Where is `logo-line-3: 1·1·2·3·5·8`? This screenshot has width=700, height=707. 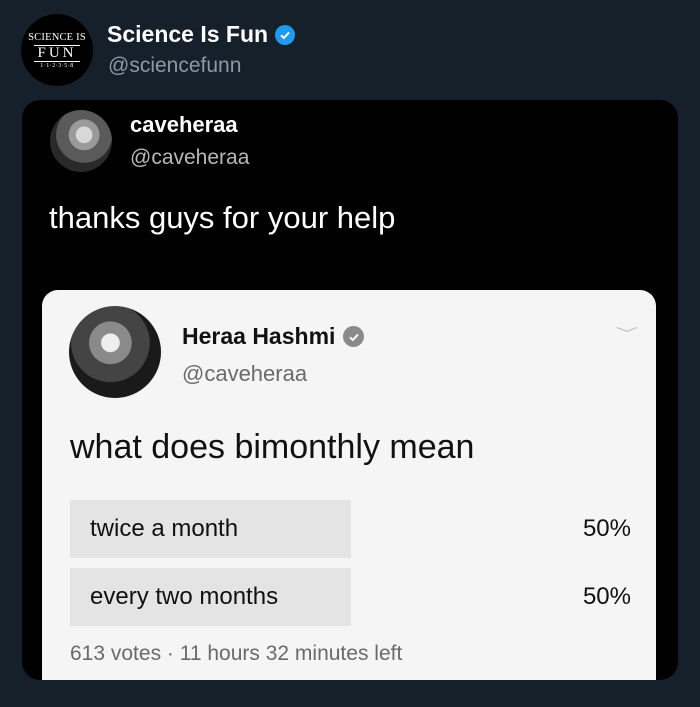 logo-line-3: 1·1·2·3·5·8 is located at coordinates (57, 65).